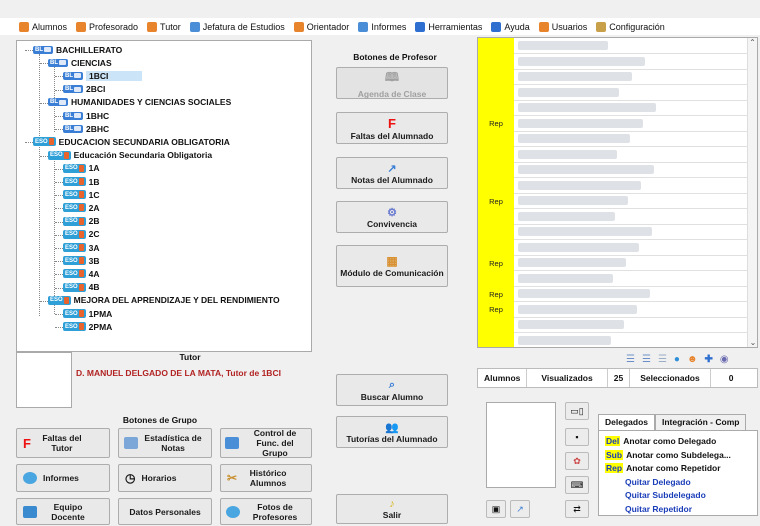 The width and height of the screenshot is (760, 526). I want to click on repeater-cell, so click(496, 46).